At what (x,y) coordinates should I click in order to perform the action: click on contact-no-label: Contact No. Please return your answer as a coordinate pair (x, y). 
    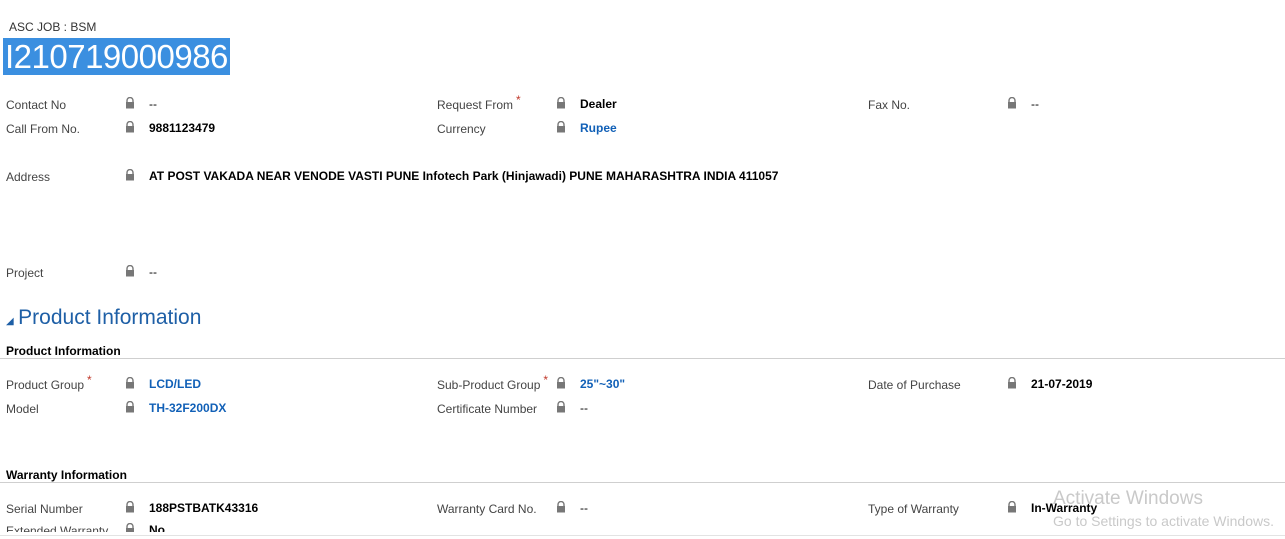
    Looking at the image, I should click on (36, 105).